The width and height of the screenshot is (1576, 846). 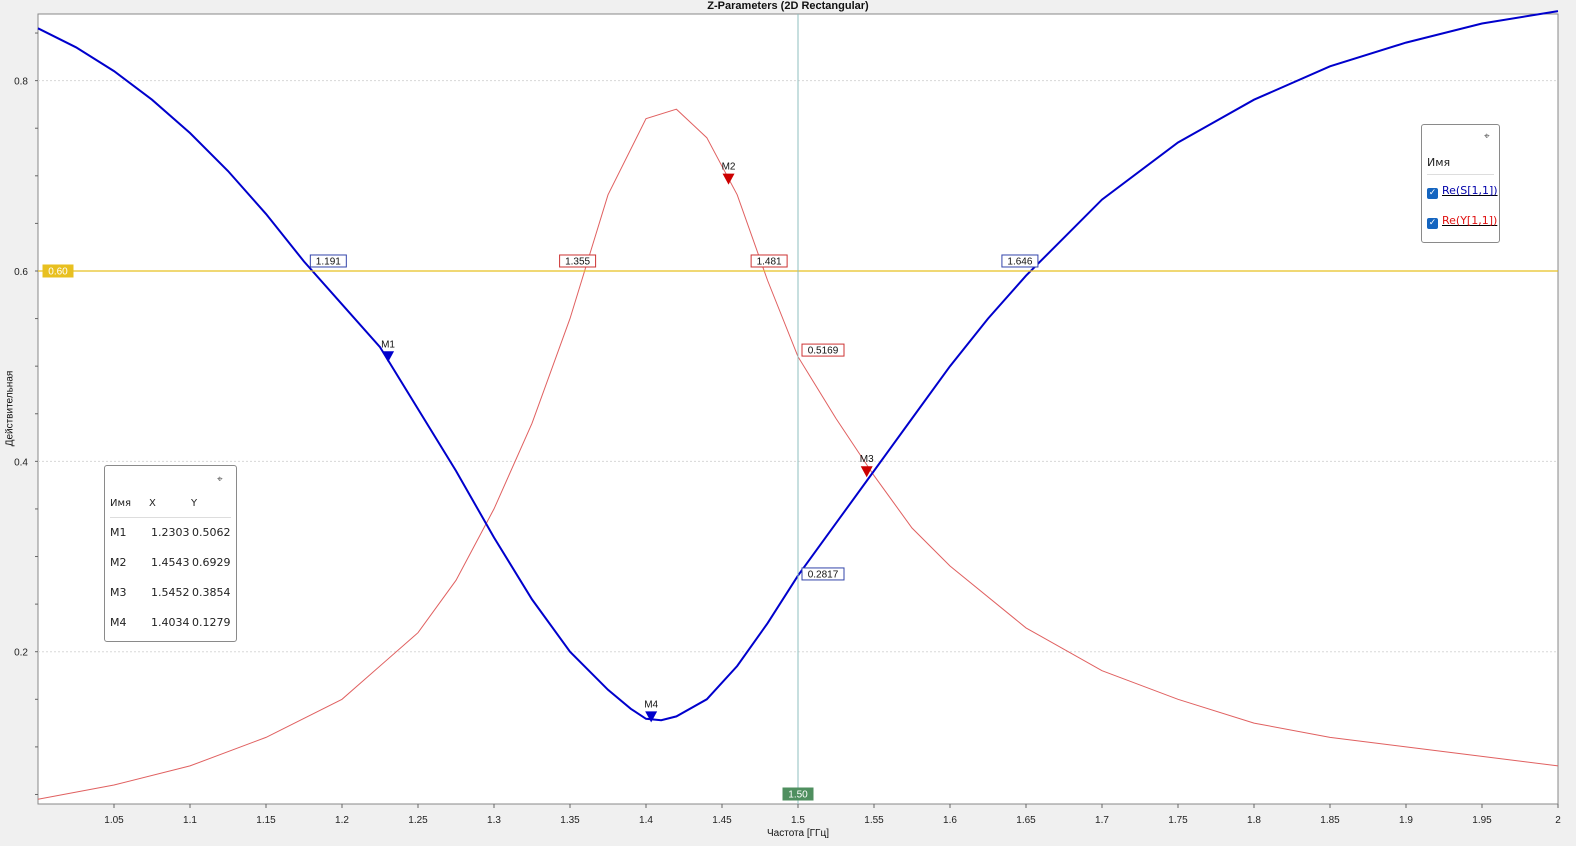 What do you see at coordinates (170, 532) in the screenshot?
I see `table-cell: 1.2303` at bounding box center [170, 532].